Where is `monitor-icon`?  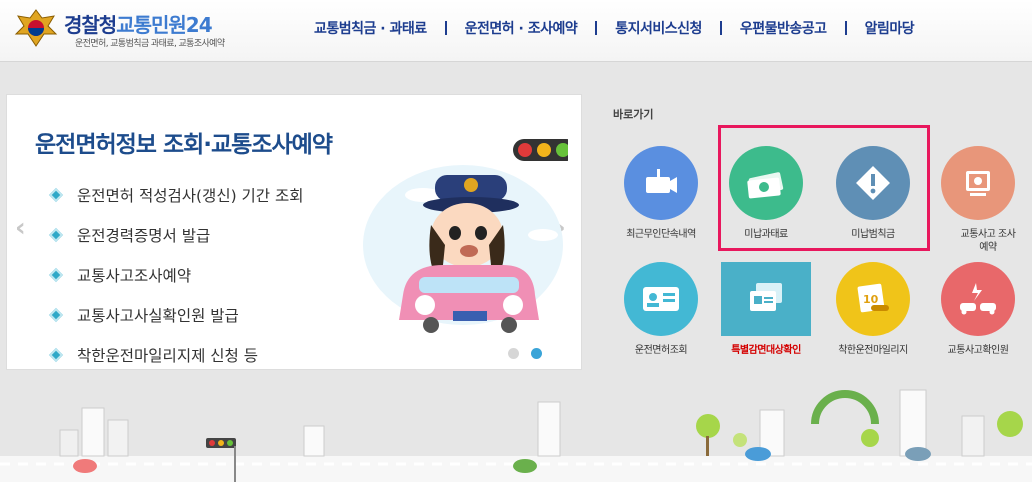 monitor-icon is located at coordinates (978, 183).